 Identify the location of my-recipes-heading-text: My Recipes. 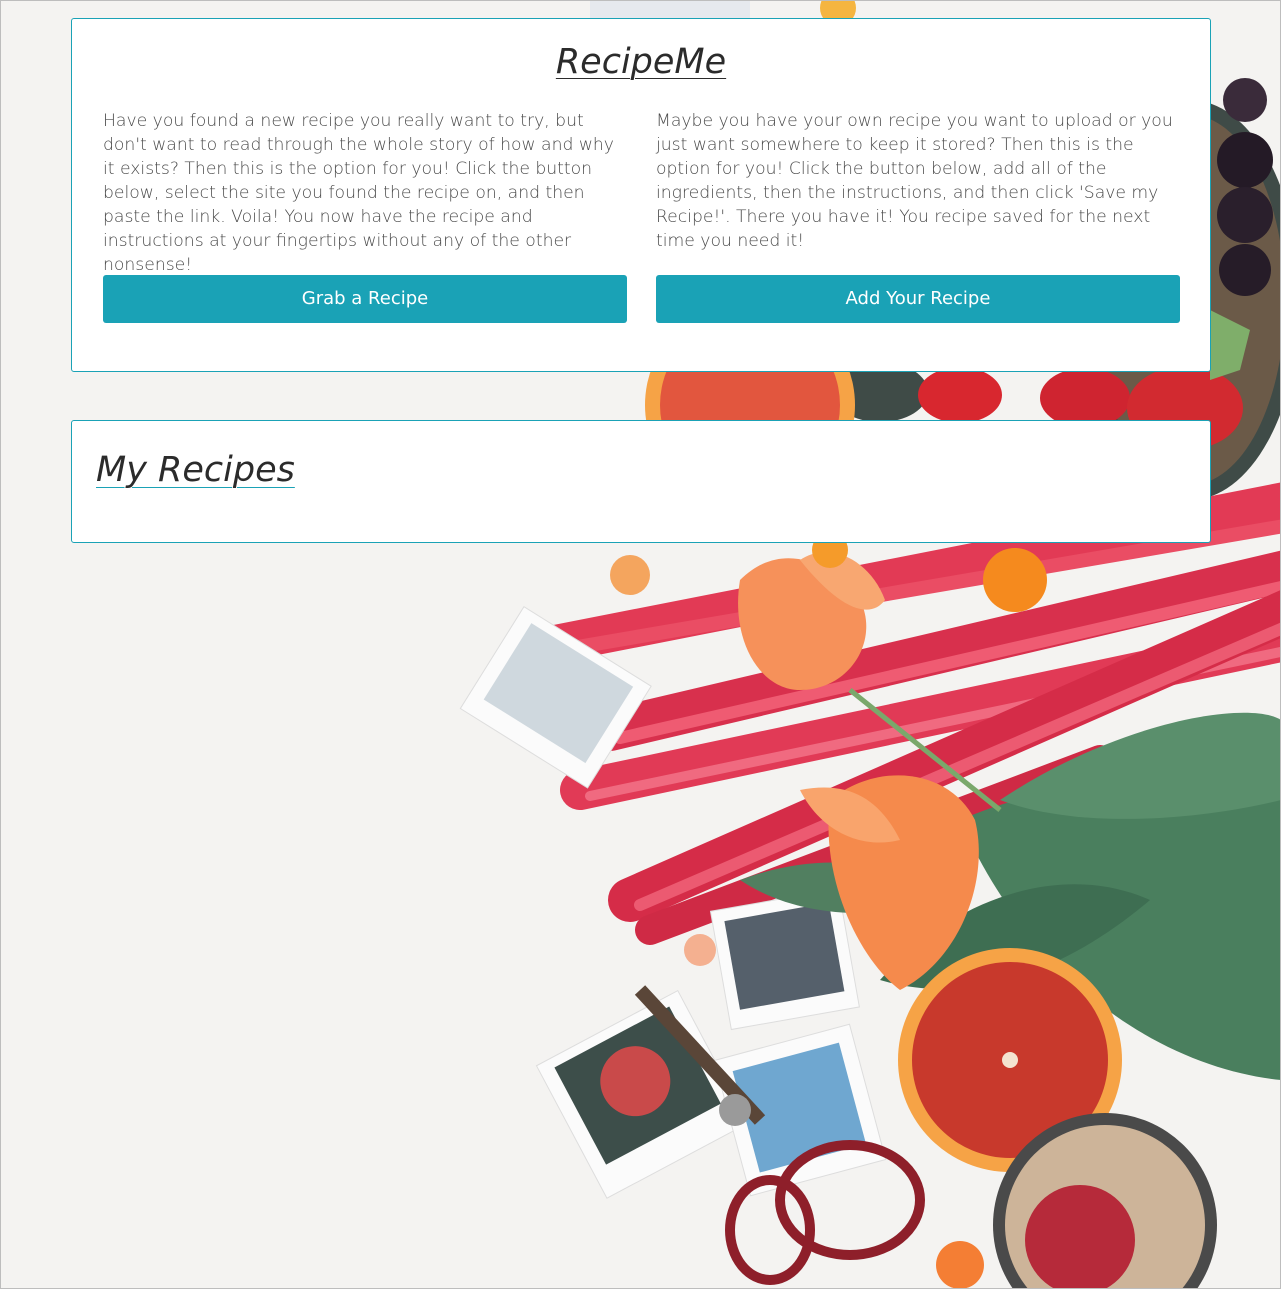
(195, 470).